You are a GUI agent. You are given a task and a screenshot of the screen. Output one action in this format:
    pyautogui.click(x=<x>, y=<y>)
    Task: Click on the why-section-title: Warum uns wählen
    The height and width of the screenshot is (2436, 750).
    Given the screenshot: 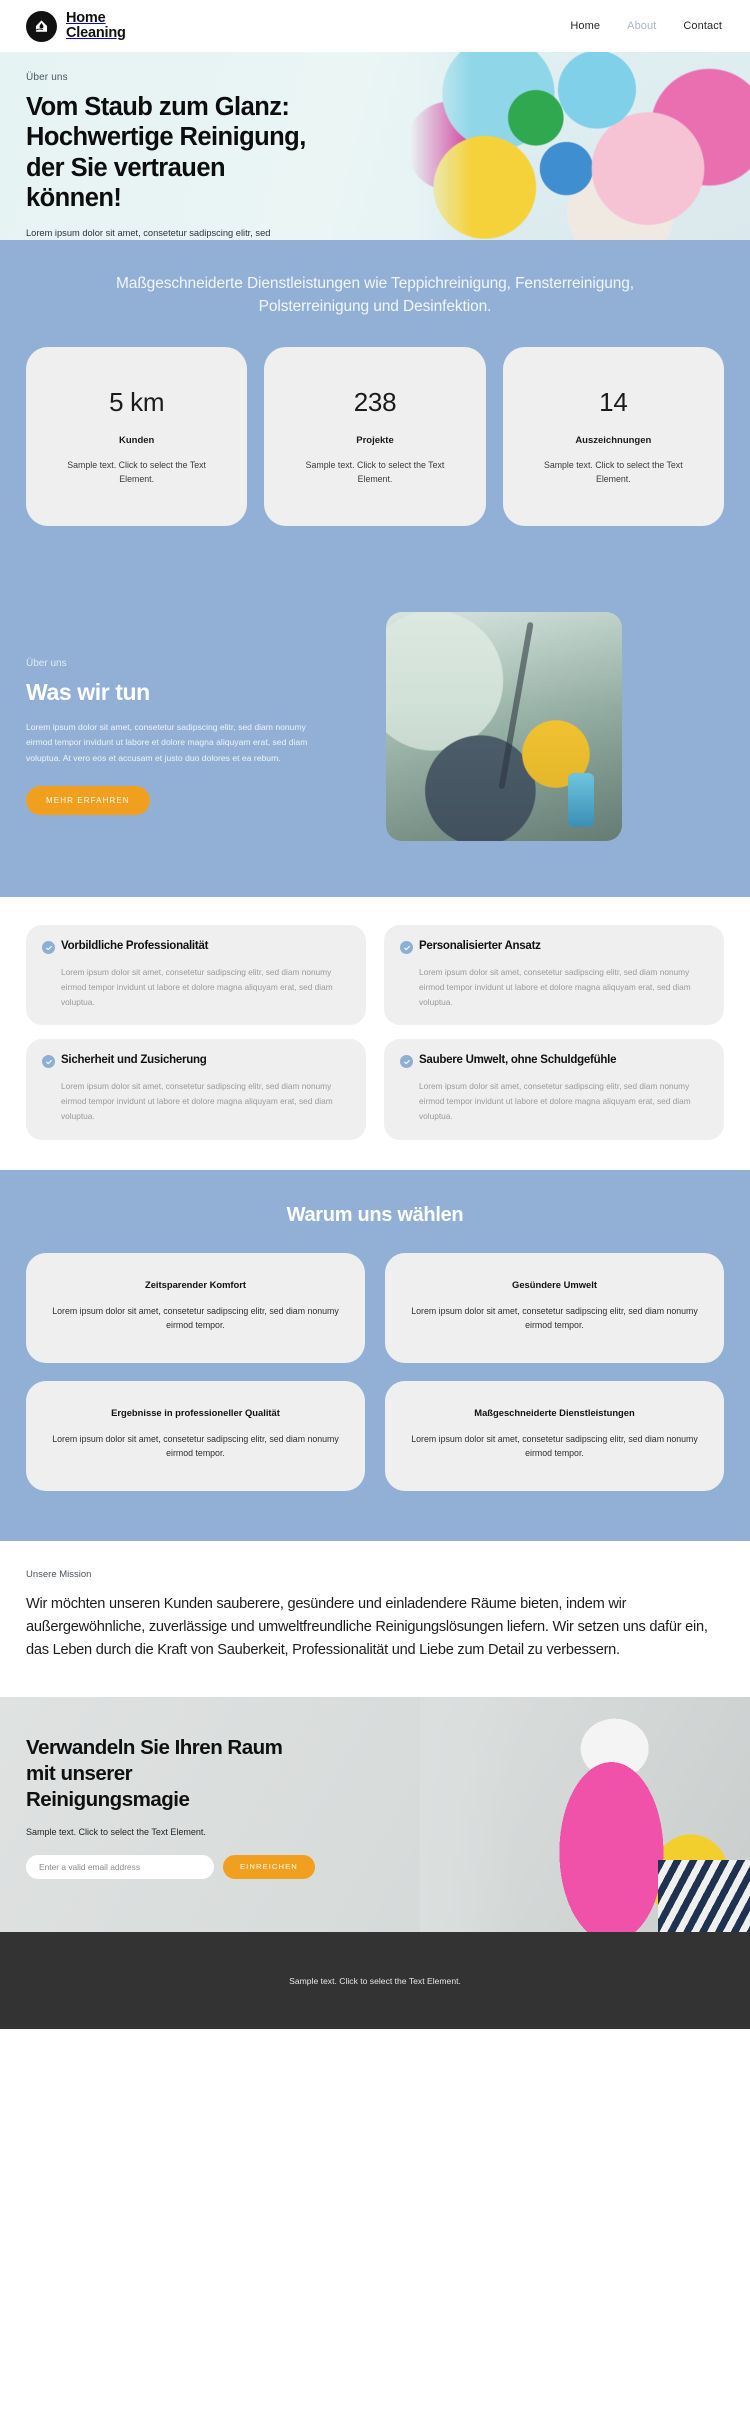 What is the action you would take?
    pyautogui.click(x=375, y=1214)
    